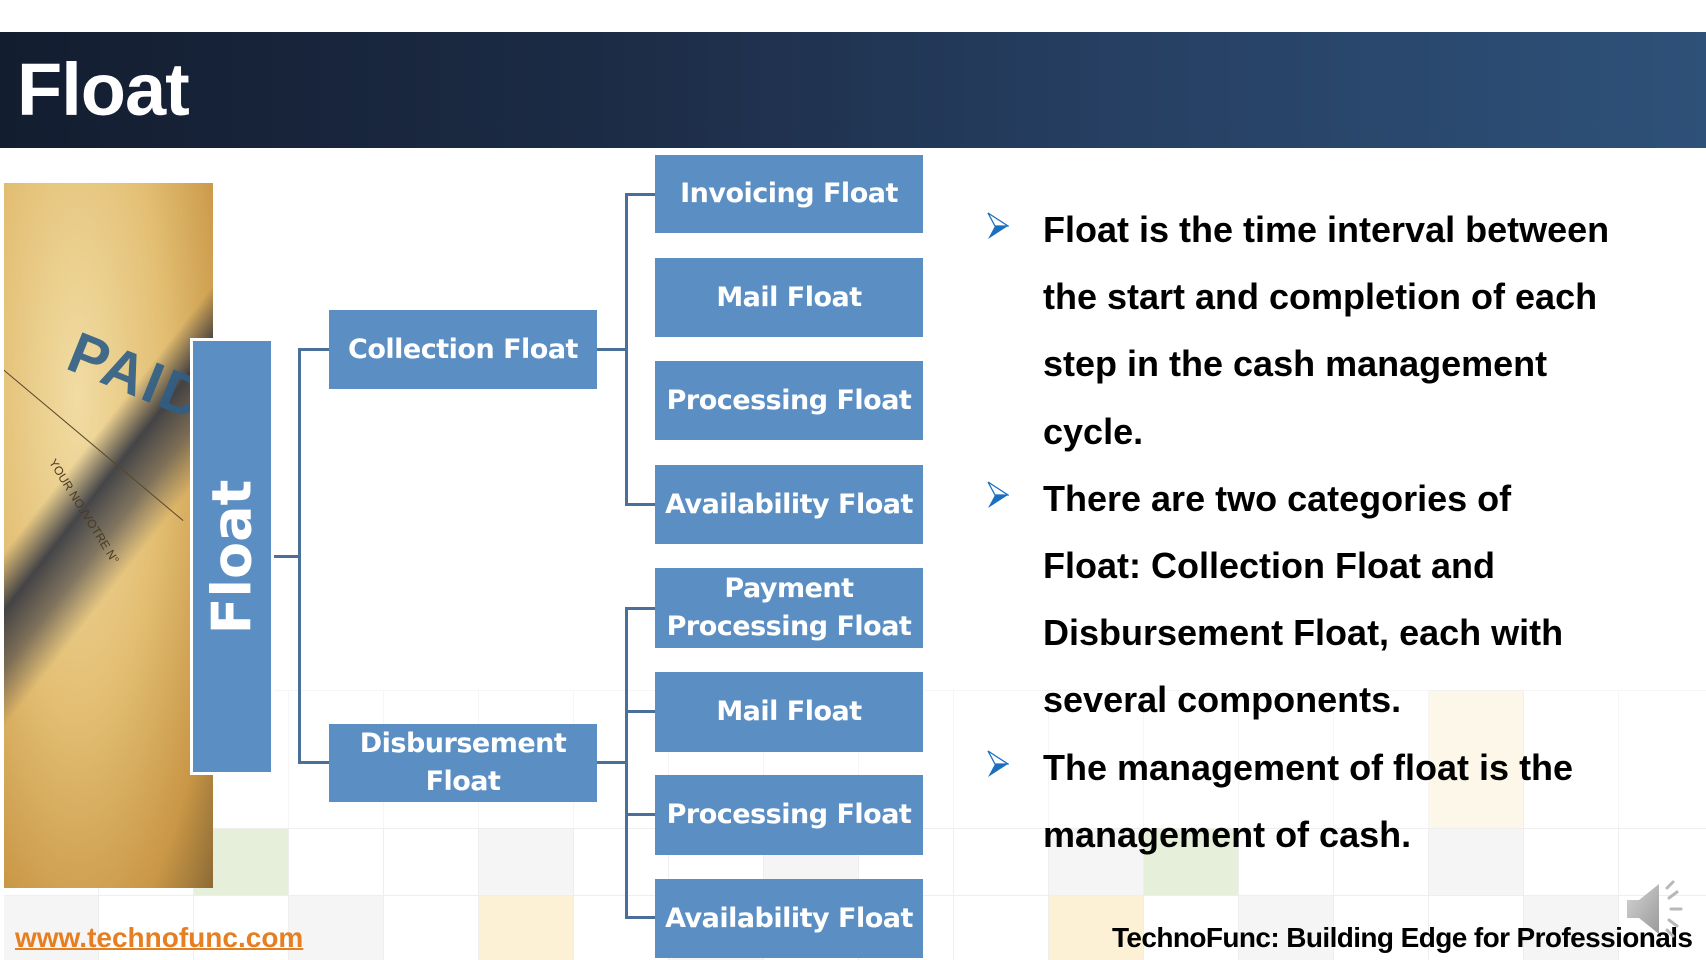  Describe the element at coordinates (1093, 431) in the screenshot. I see `bullet-line: cycle.` at that location.